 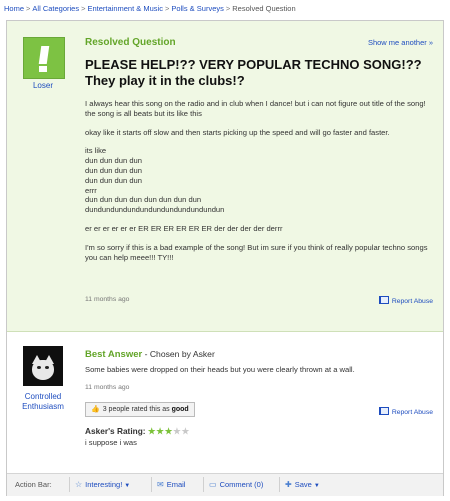 What do you see at coordinates (176, 484) in the screenshot?
I see `email-label: Email` at bounding box center [176, 484].